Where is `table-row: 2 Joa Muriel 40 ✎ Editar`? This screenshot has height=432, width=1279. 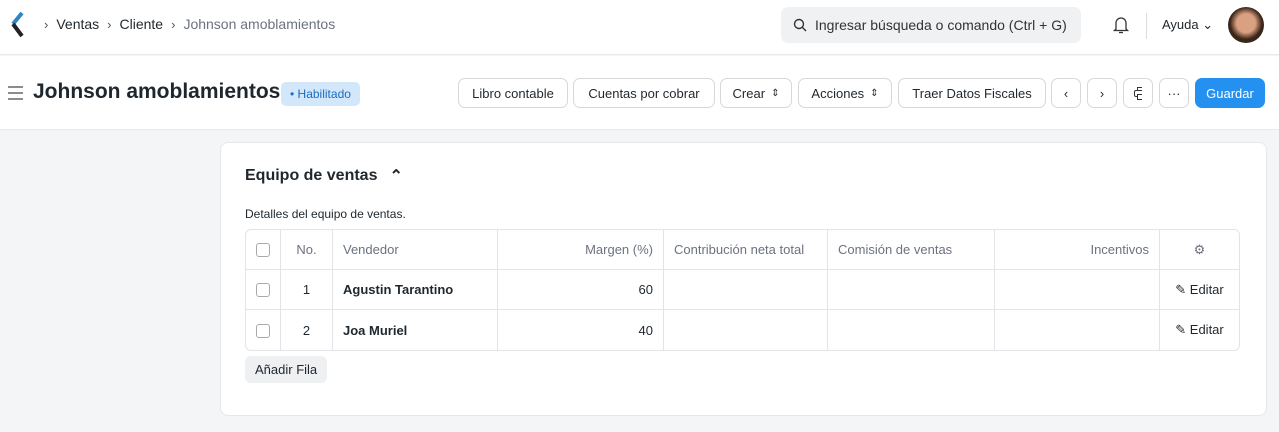
table-row: 2 Joa Muriel 40 ✎ Editar is located at coordinates (742, 330).